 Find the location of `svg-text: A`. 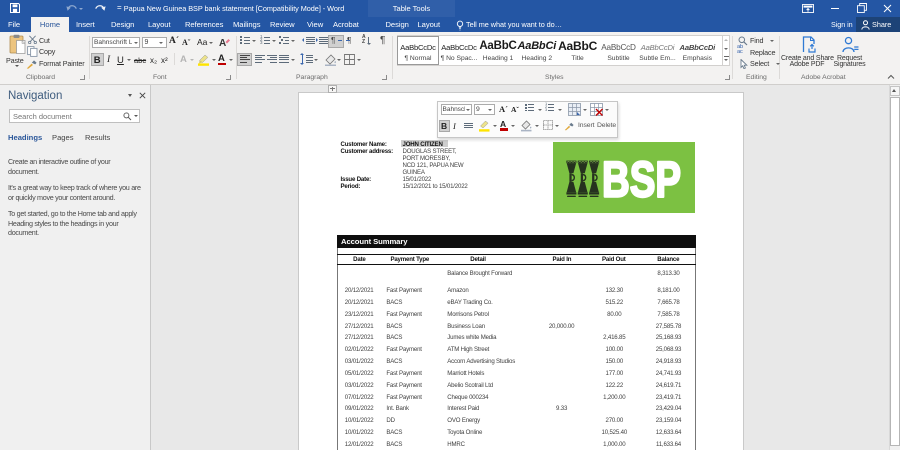

svg-text: A is located at coordinates (222, 43).